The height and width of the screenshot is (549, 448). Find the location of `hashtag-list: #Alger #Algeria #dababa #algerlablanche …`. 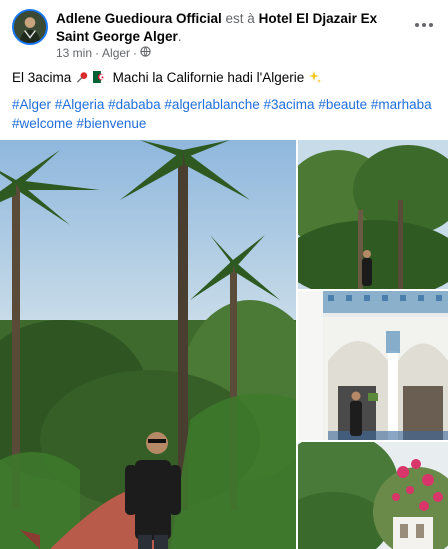

hashtag-list: #Alger #Algeria #dababa #algerlablanche … is located at coordinates (226, 114).